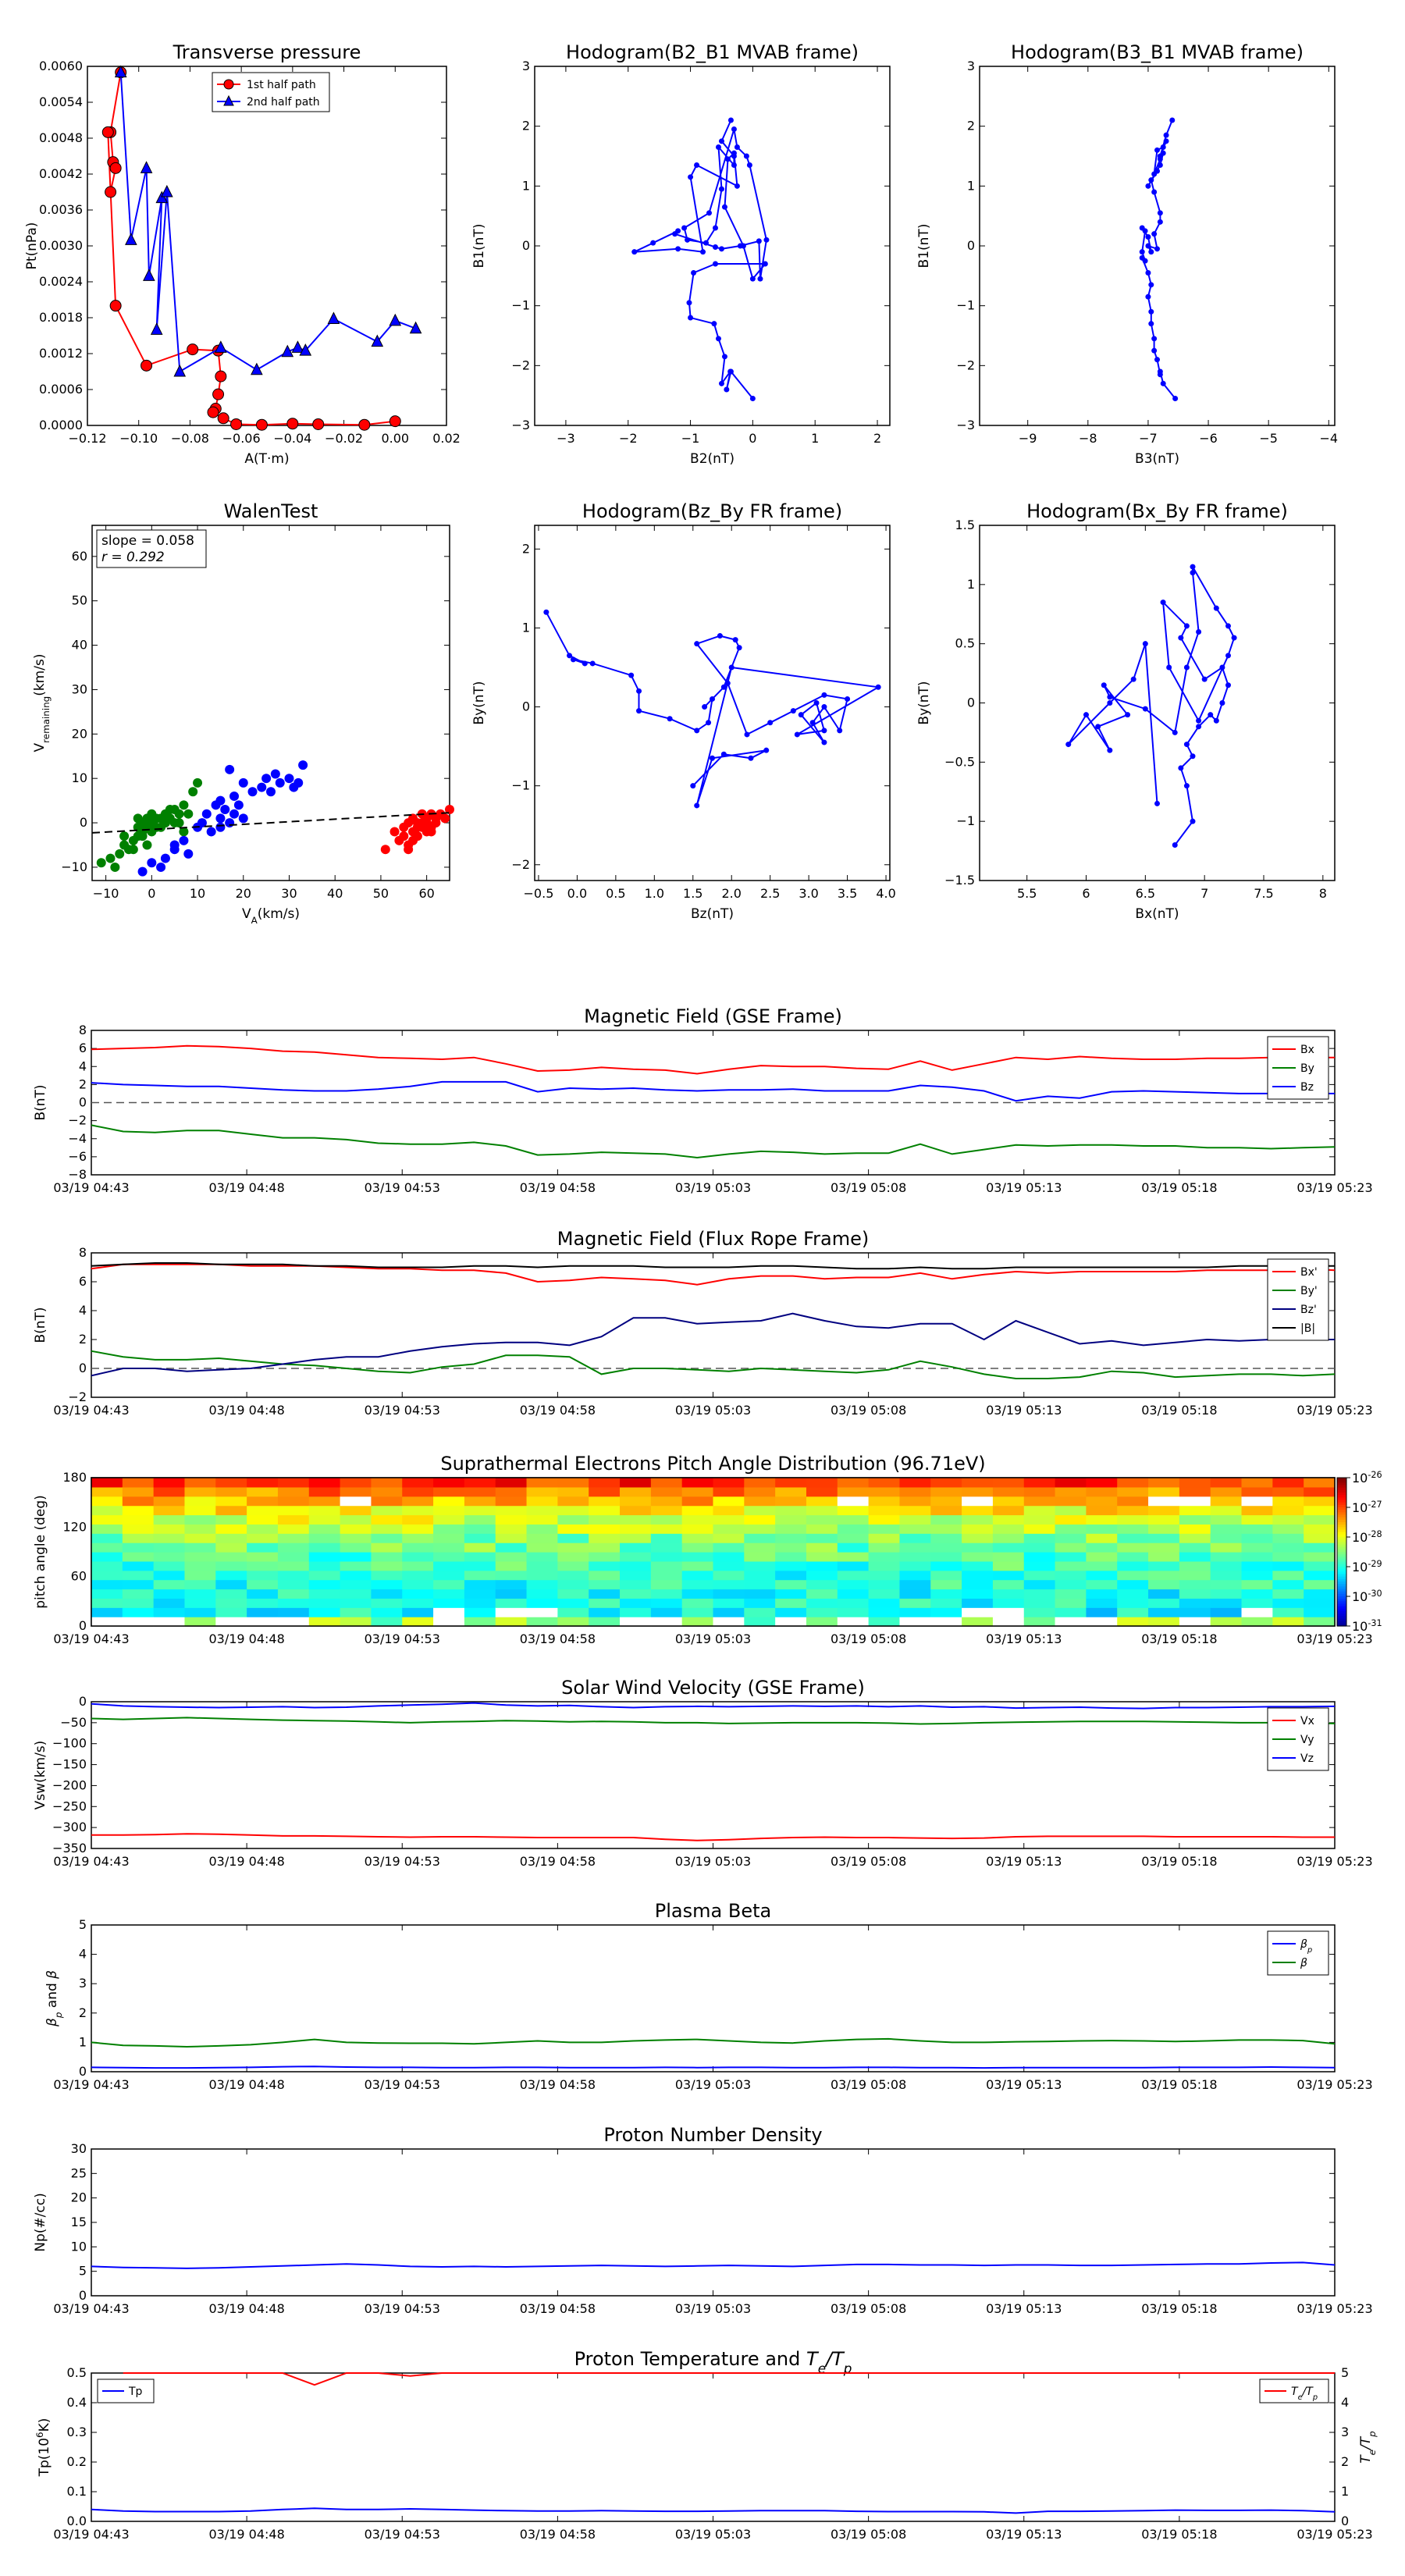 The height and width of the screenshot is (2576, 1405). What do you see at coordinates (1372, 2452) in the screenshot?
I see `tp-y2label-part: e` at bounding box center [1372, 2452].